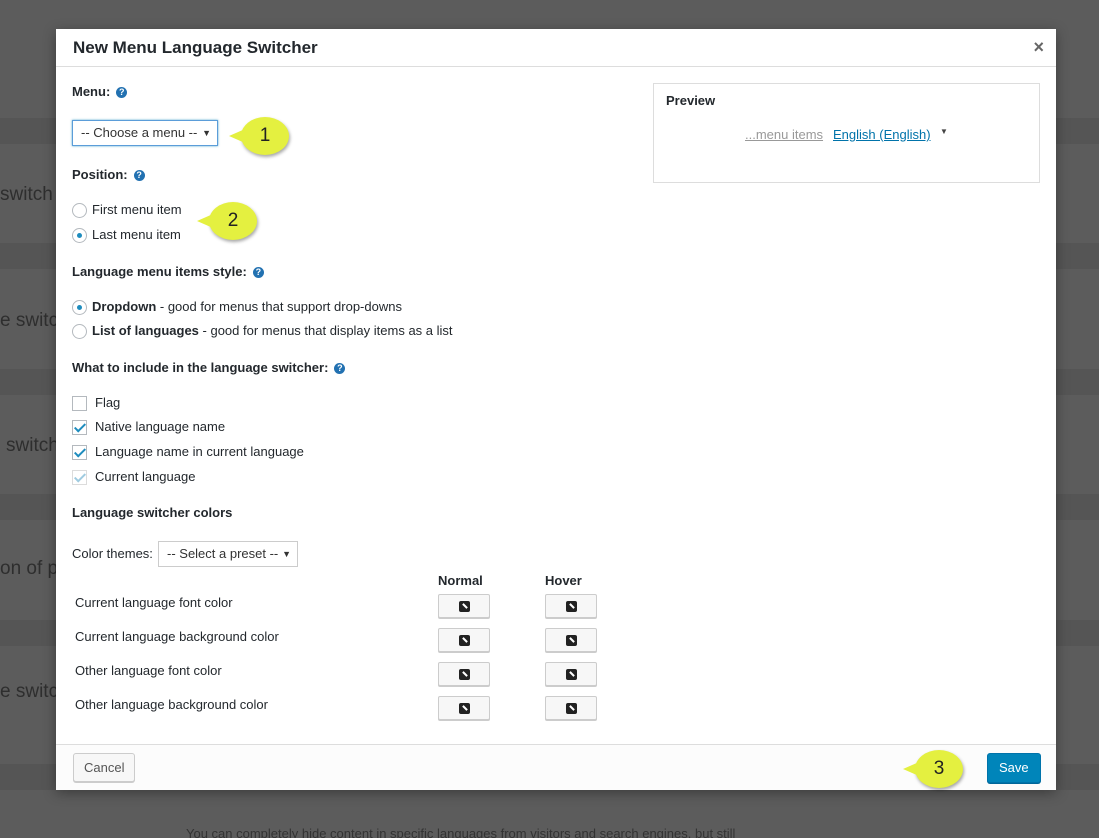 The image size is (1099, 838). I want to click on include-option-flag: Flag, so click(96, 403).